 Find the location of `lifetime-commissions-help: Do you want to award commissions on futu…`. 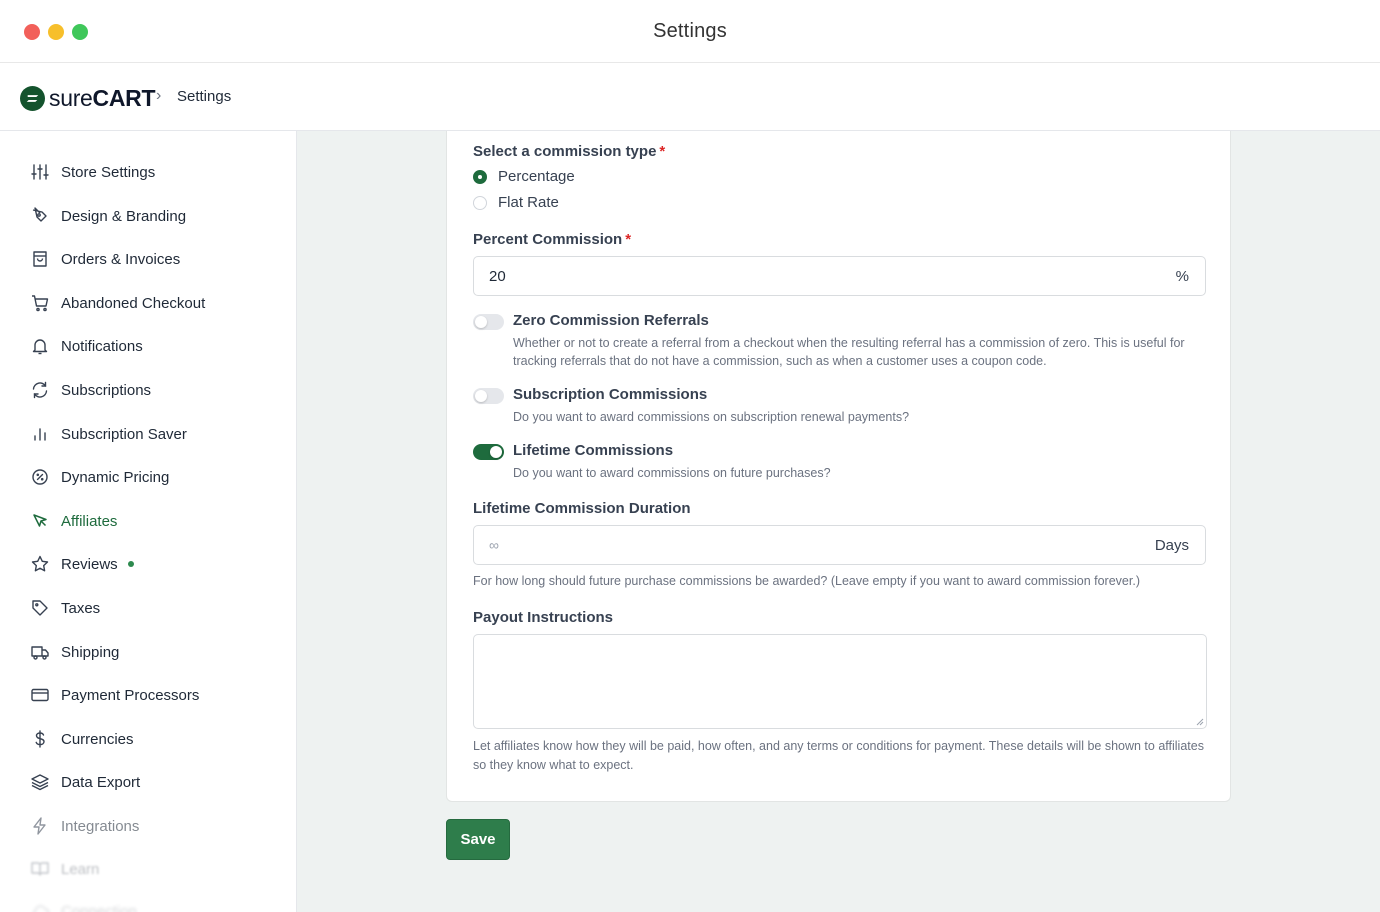

lifetime-commissions-help: Do you want to award commissions on futu… is located at coordinates (672, 473).